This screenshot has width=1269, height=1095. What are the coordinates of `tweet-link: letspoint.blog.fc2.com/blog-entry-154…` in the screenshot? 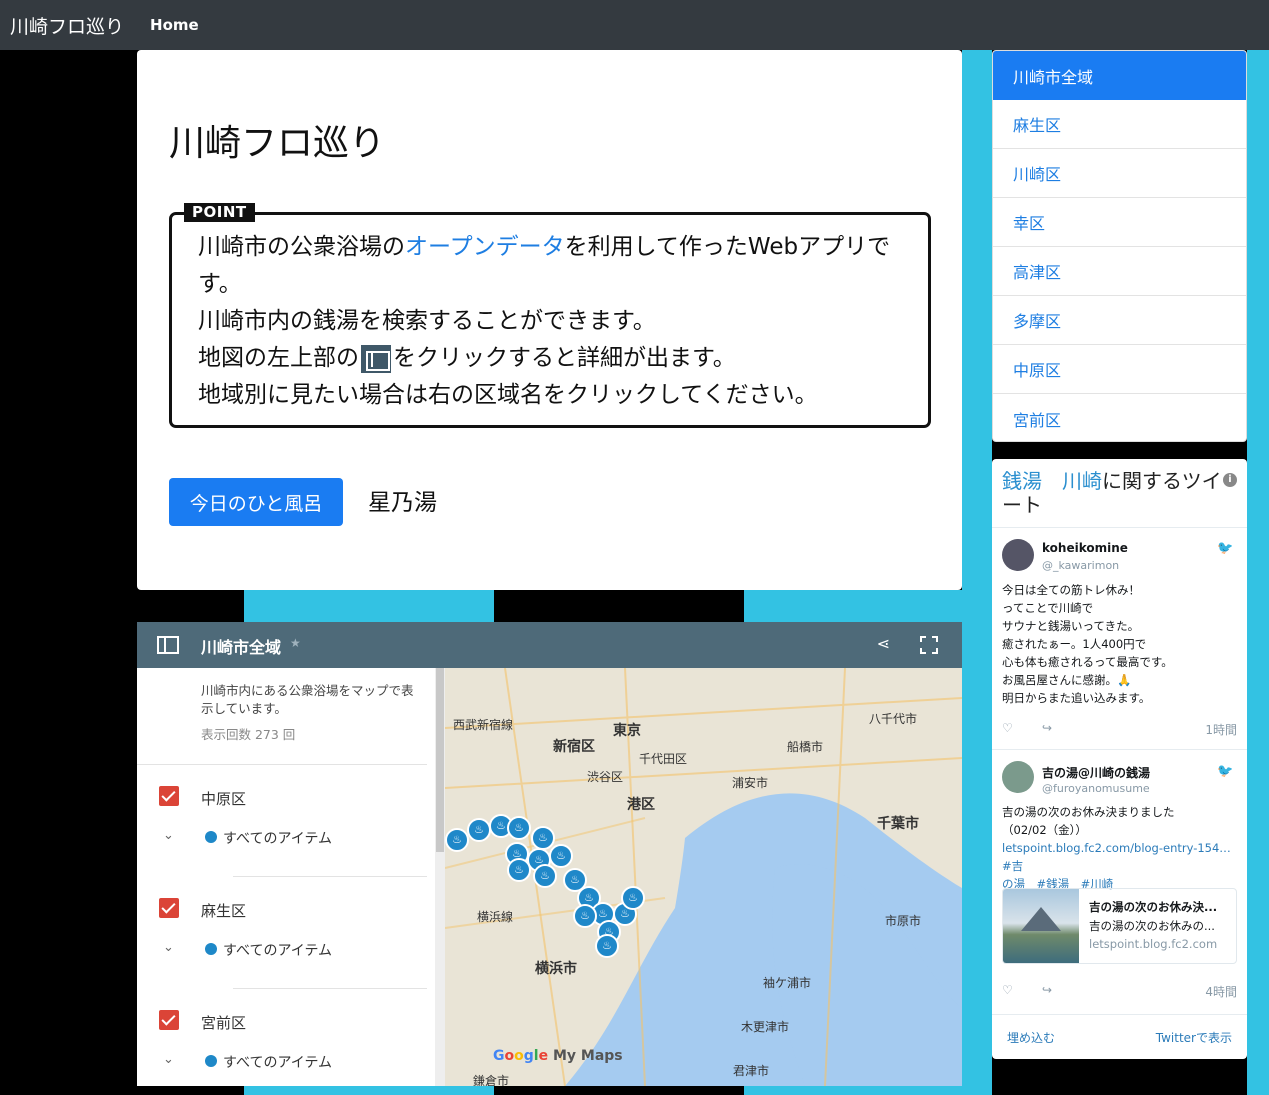 It's located at (1116, 848).